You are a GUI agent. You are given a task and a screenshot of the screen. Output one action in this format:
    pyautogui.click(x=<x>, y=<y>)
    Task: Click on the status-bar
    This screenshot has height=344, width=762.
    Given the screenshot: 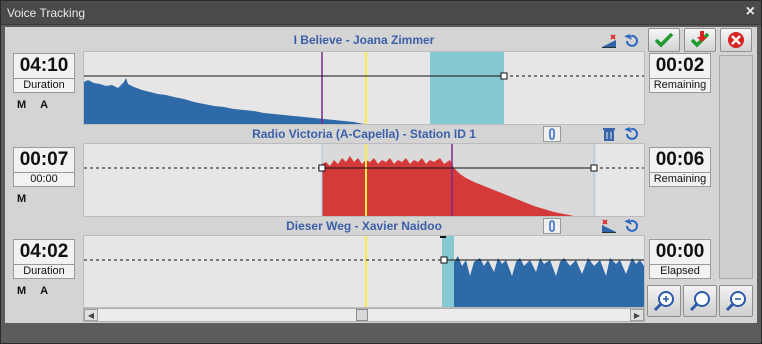 What is the action you would take?
    pyautogui.click(x=381, y=333)
    